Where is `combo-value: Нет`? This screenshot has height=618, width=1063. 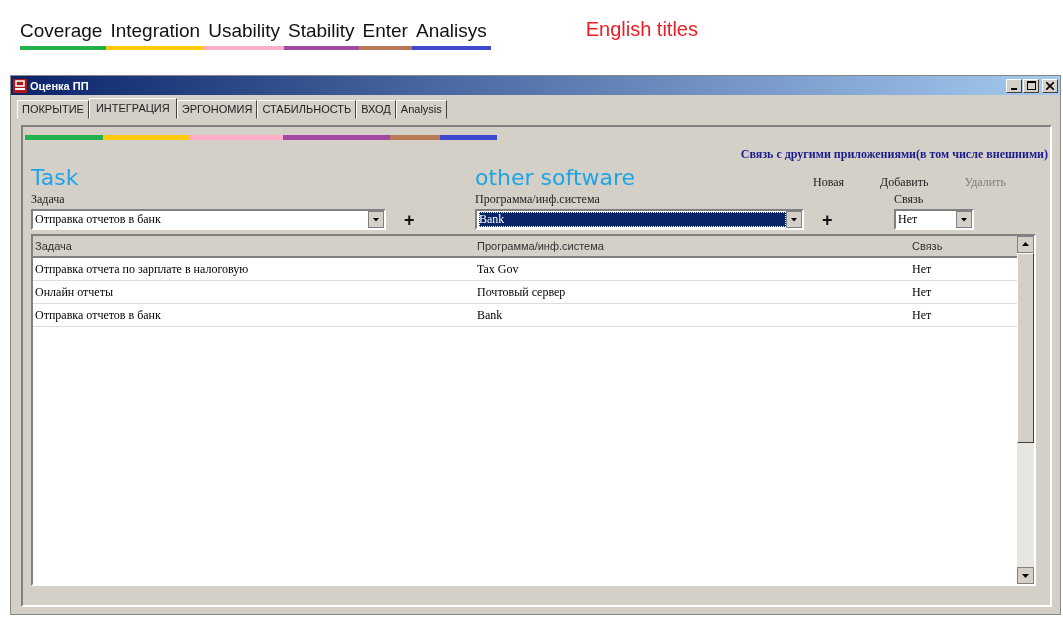
combo-value: Нет is located at coordinates (908, 219).